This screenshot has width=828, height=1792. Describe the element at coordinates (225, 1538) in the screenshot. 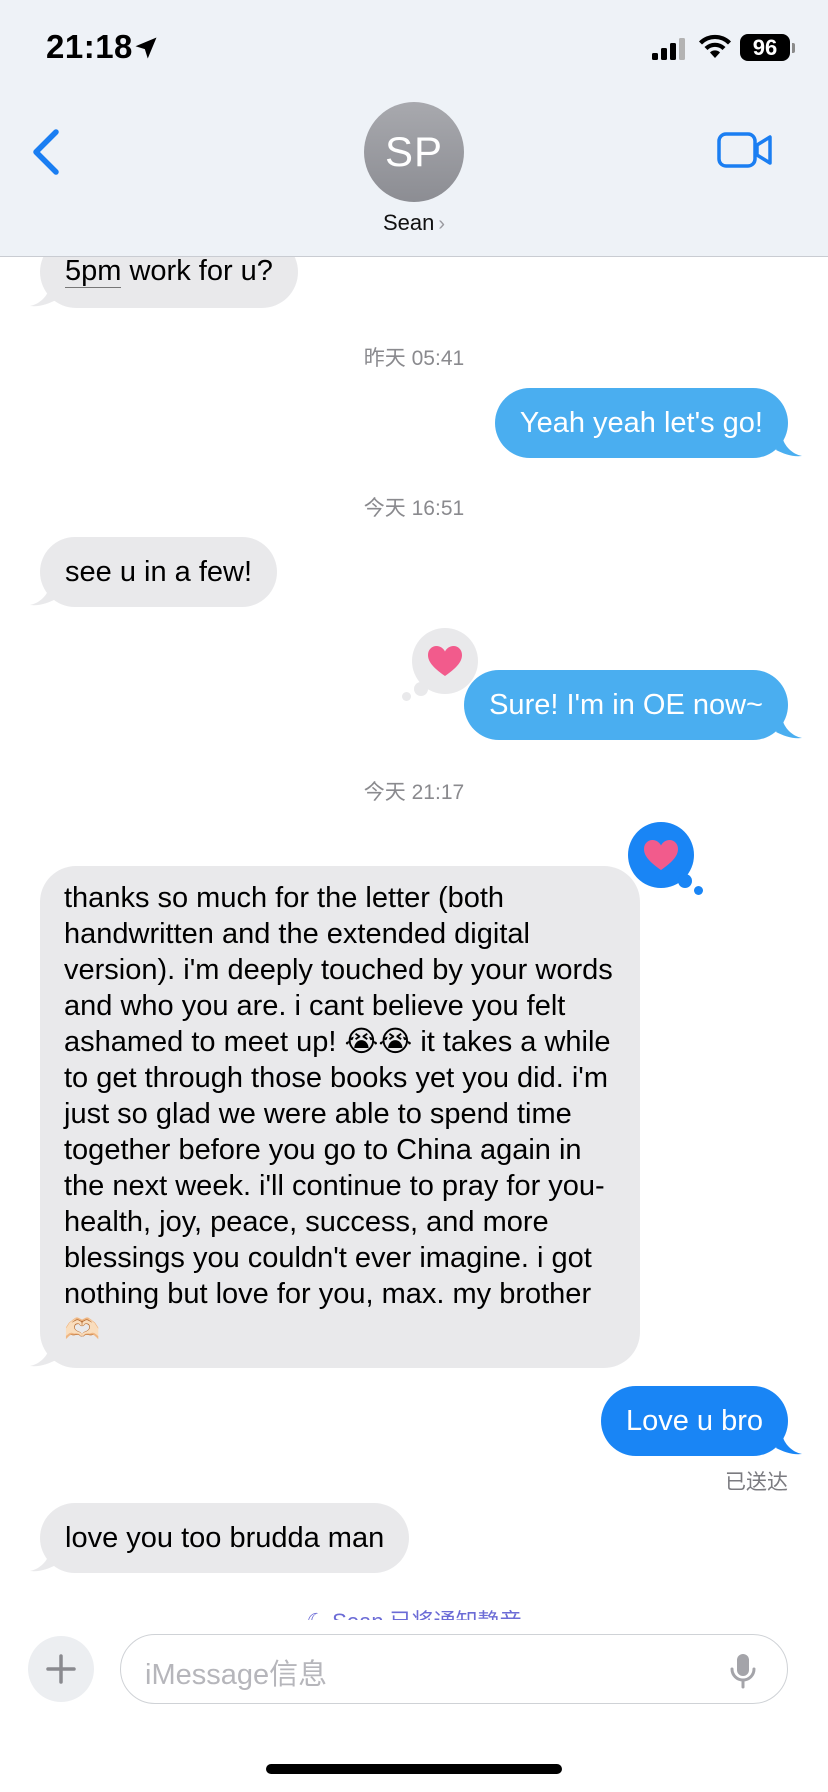

I see `message-bubble-incoming: love you too brudda man` at that location.